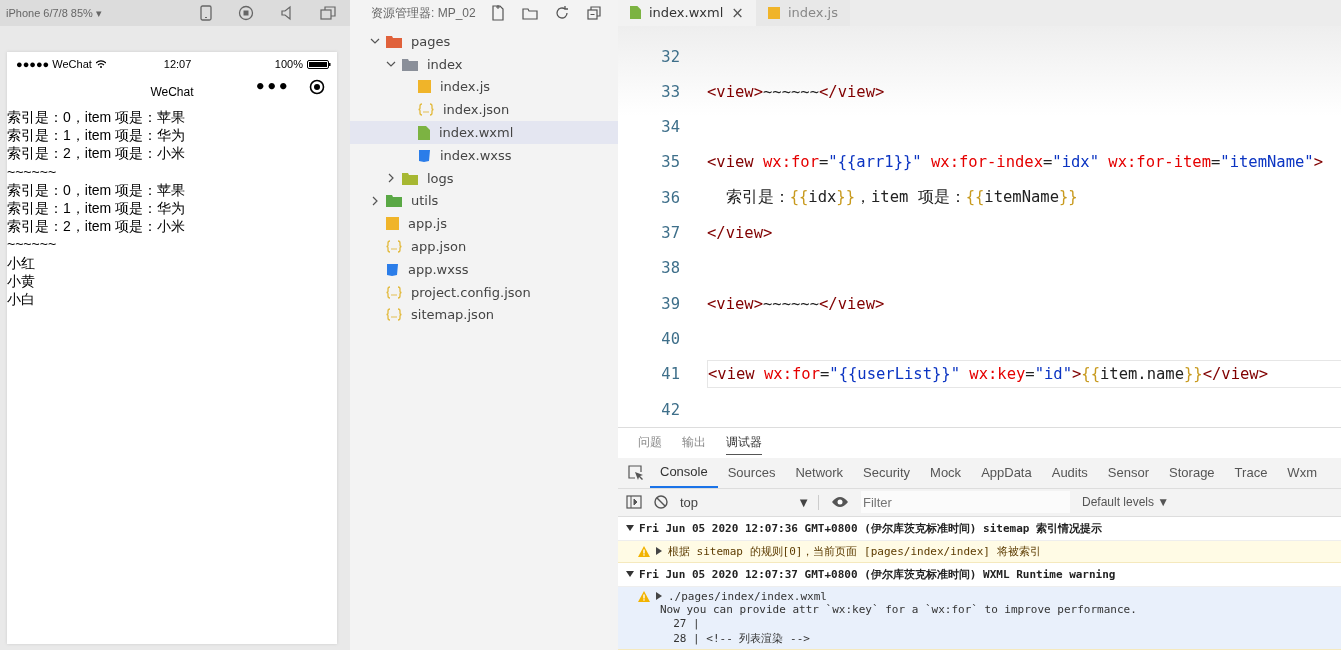 The width and height of the screenshot is (1341, 650). I want to click on tree-item: app.json, so click(484, 246).